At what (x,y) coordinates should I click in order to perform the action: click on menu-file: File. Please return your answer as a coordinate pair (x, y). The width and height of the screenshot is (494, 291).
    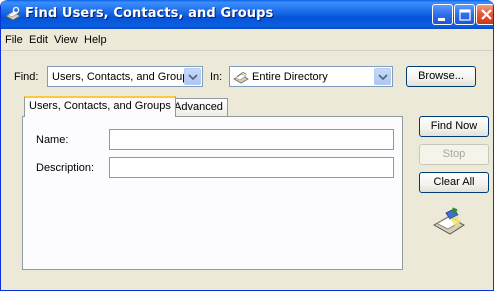
    Looking at the image, I should click on (14, 40).